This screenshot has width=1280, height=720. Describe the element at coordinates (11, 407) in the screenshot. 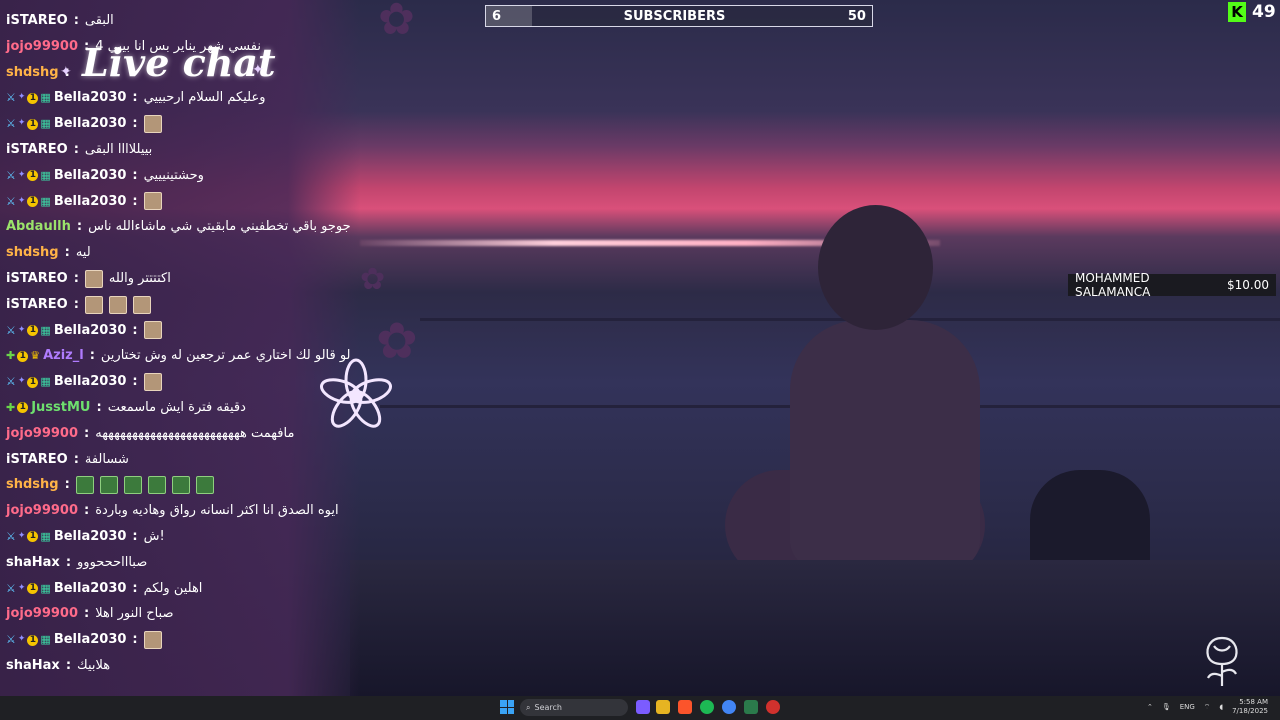

I see `plus-badge-icon: ✚` at that location.